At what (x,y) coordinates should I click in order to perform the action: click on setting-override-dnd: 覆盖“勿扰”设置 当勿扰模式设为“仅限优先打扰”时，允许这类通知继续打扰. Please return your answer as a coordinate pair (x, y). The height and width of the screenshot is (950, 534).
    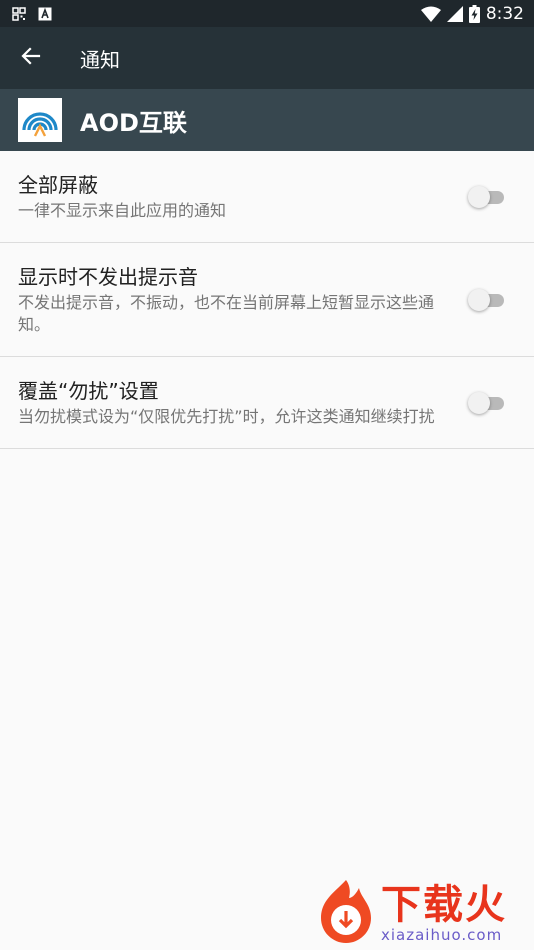
    Looking at the image, I should click on (267, 403).